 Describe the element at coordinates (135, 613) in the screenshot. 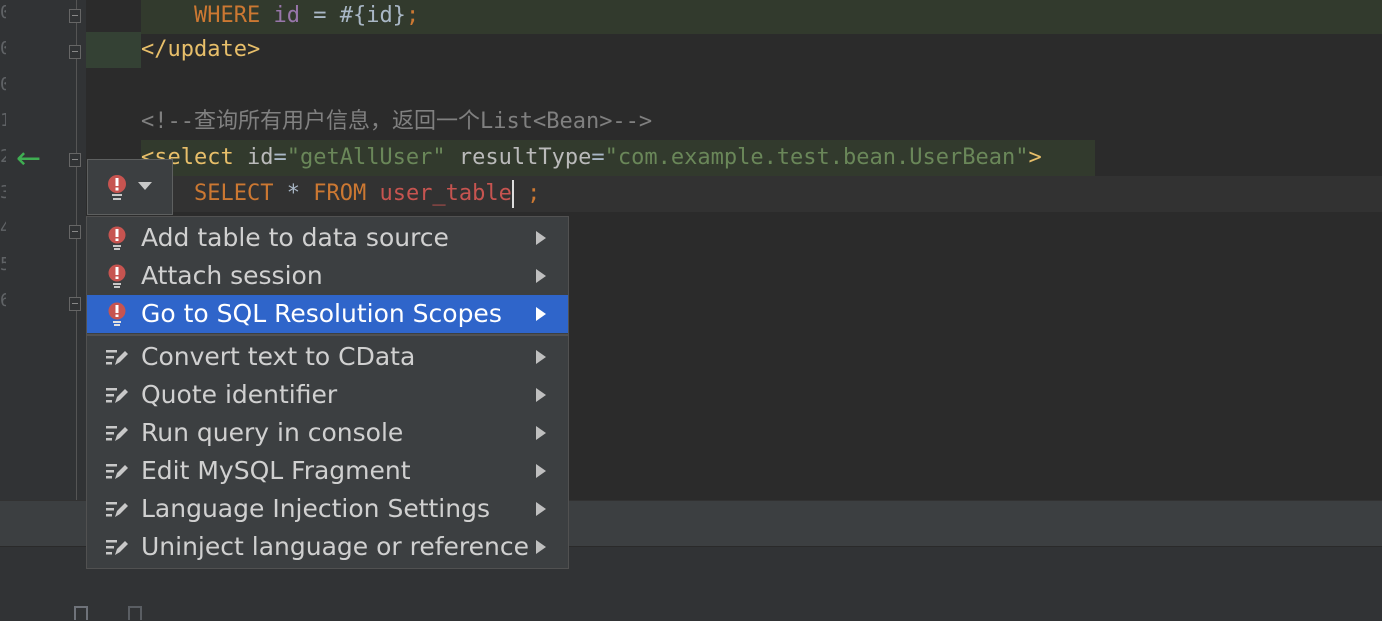

I see `settings-icon` at that location.